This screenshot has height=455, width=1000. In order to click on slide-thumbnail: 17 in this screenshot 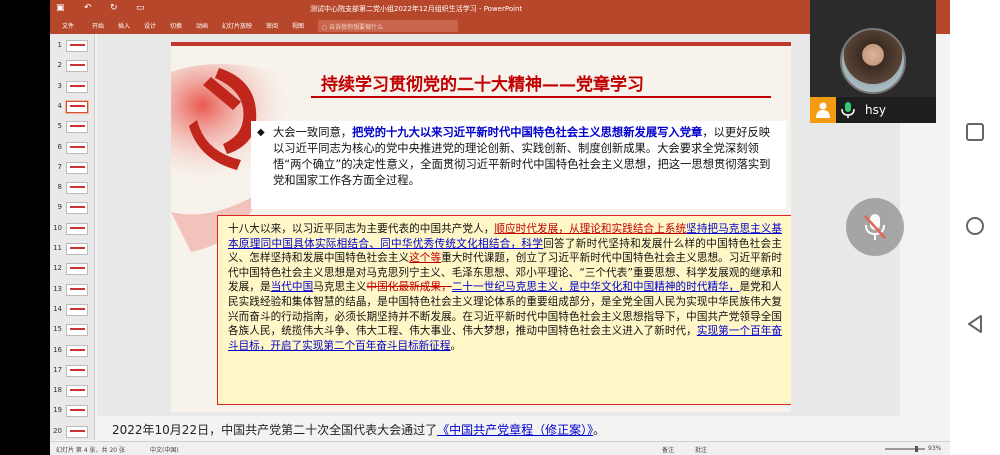, I will do `click(72, 370)`.